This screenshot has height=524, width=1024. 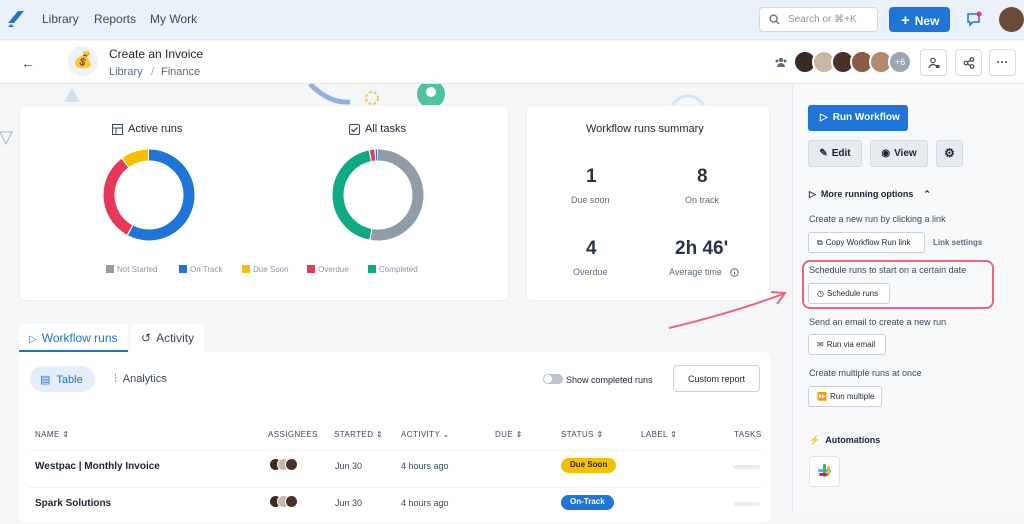 I want to click on search-input: Search or ⌘+K, so click(x=818, y=19).